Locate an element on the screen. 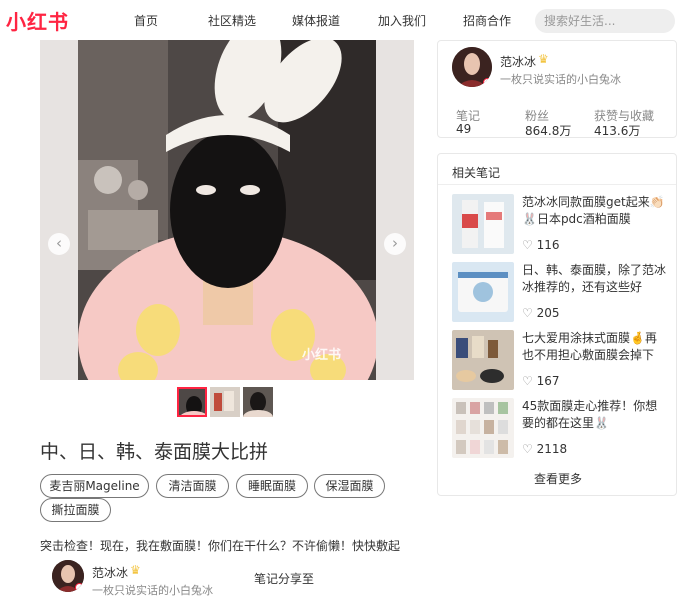 The height and width of the screenshot is (599, 677). related-note-item: 范冰冰同款面膜get起来👏🏻🐰日本pdc酒粕面膜 ♡ 116 is located at coordinates (560, 225).